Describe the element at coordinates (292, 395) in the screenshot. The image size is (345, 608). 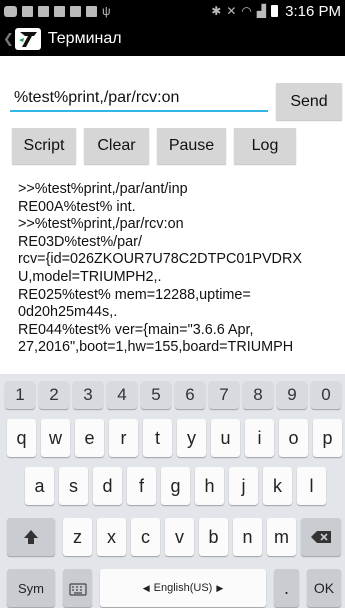
I see `key-9: 9` at that location.